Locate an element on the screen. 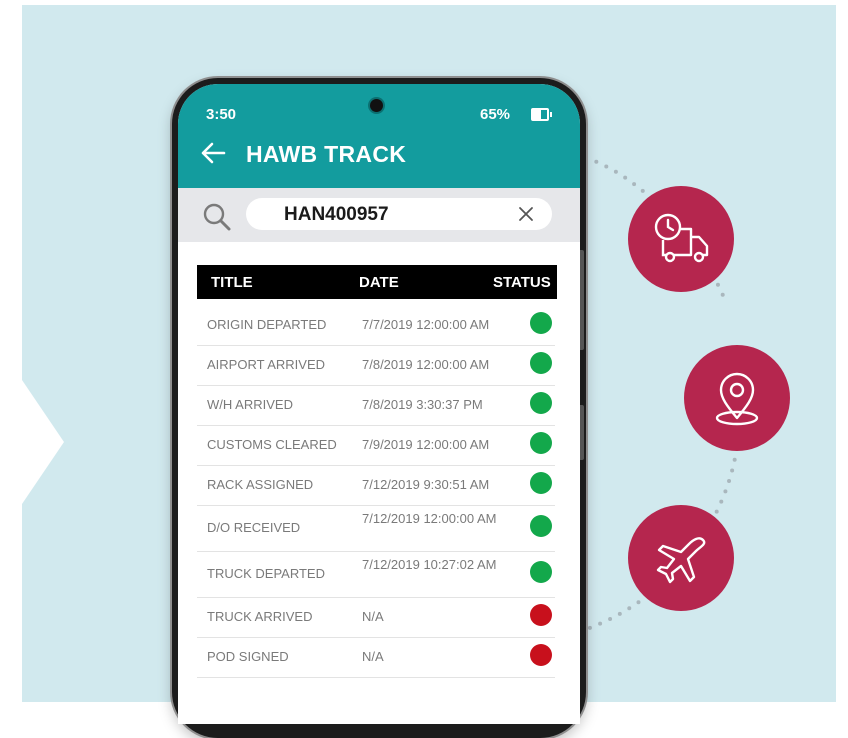 This screenshot has height=738, width=848. table-row: TRUCK ARRIVED N/A is located at coordinates (376, 617).